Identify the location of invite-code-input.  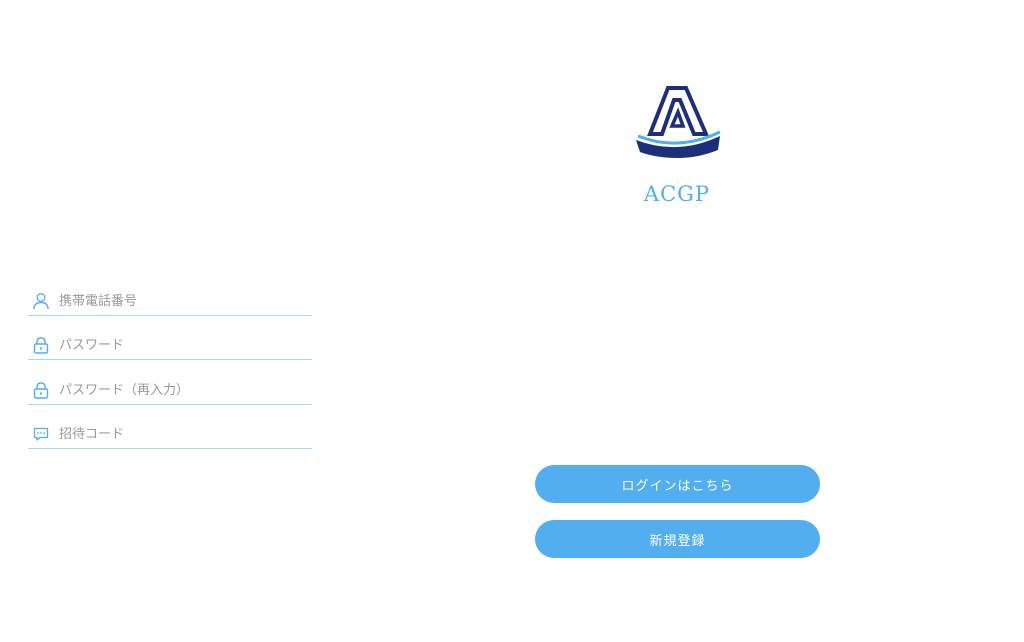
(181, 434).